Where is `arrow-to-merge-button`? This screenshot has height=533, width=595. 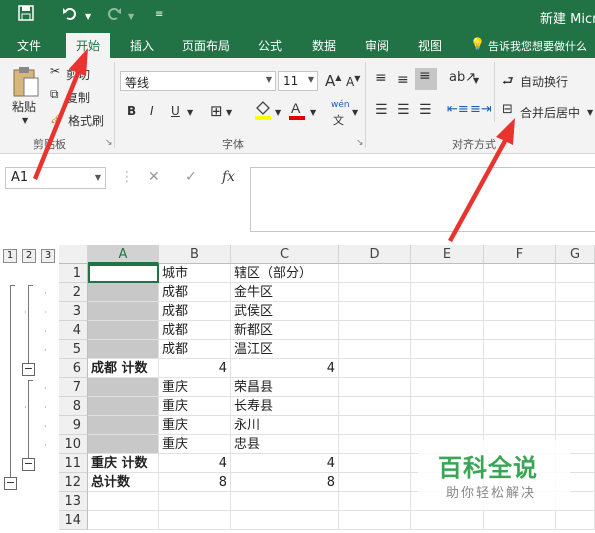
arrow-to-merge-button is located at coordinates (481, 180).